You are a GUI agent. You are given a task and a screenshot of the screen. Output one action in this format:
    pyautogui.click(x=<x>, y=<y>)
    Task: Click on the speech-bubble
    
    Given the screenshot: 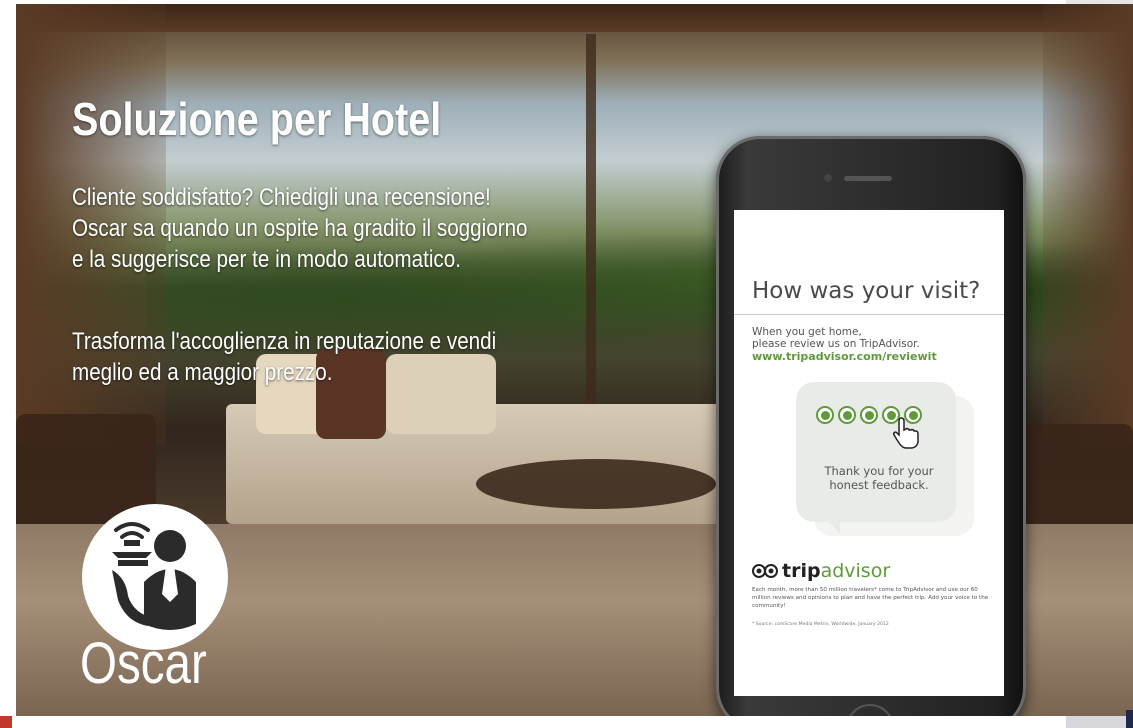 What is the action you would take?
    pyautogui.click(x=876, y=452)
    